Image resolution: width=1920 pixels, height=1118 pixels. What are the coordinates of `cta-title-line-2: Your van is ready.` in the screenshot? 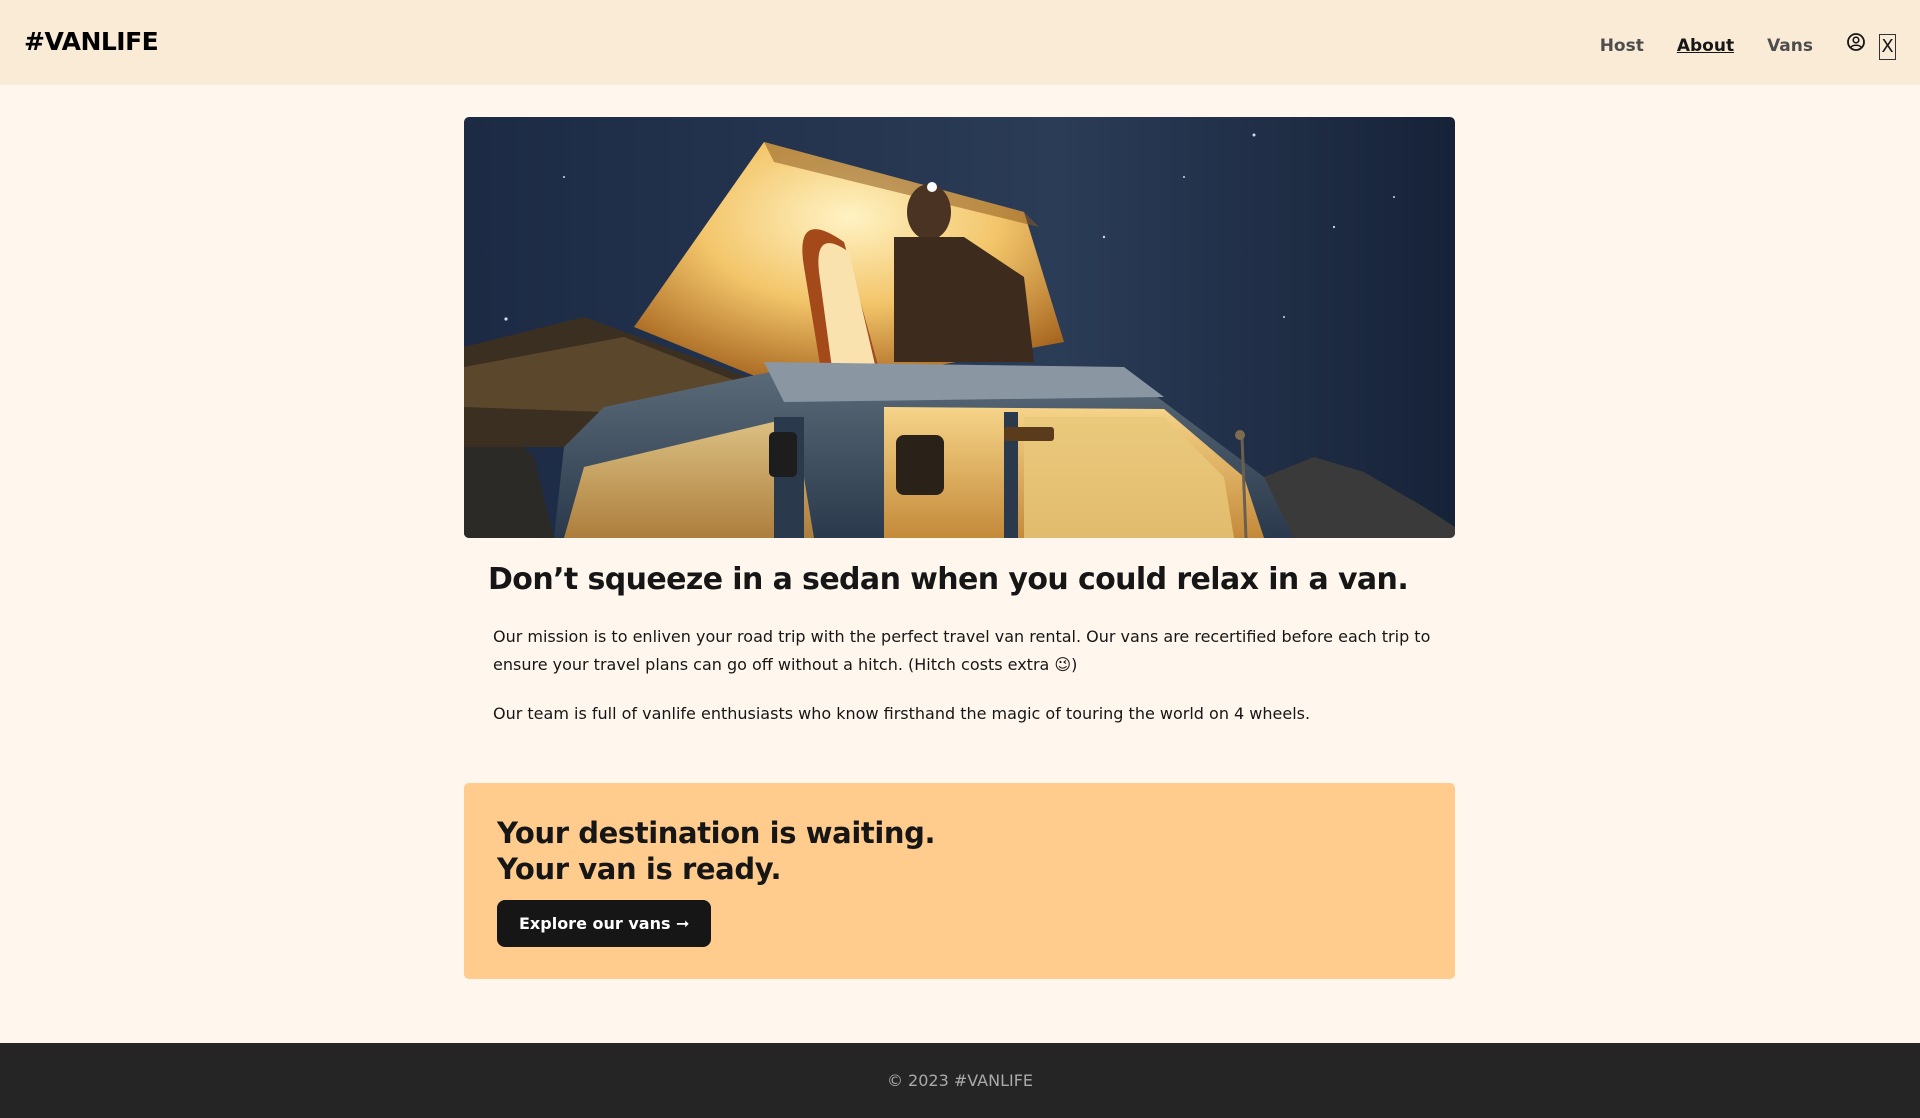 It's located at (639, 869).